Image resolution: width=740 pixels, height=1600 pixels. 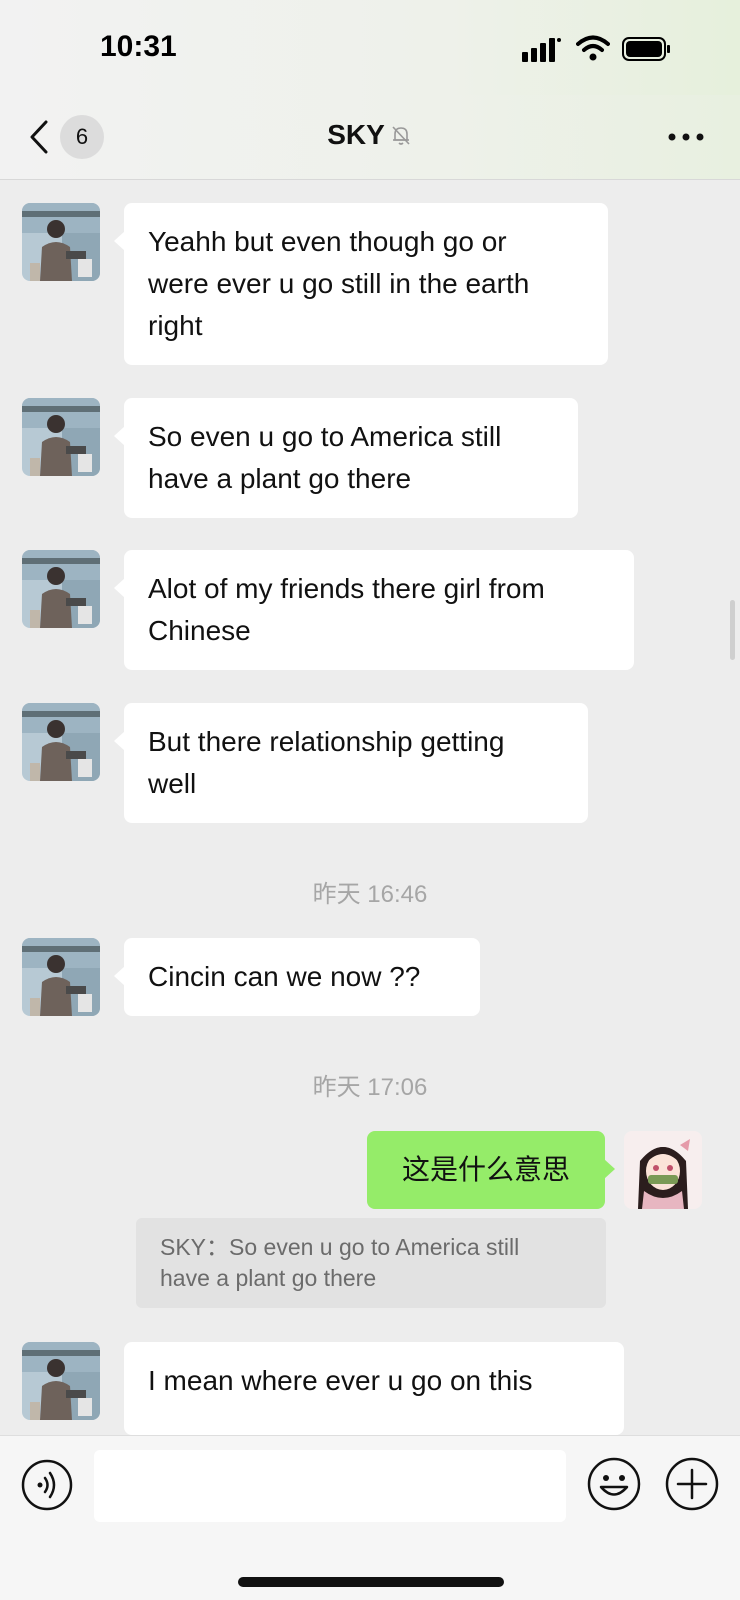 I want to click on message-line: right, so click(x=175, y=325).